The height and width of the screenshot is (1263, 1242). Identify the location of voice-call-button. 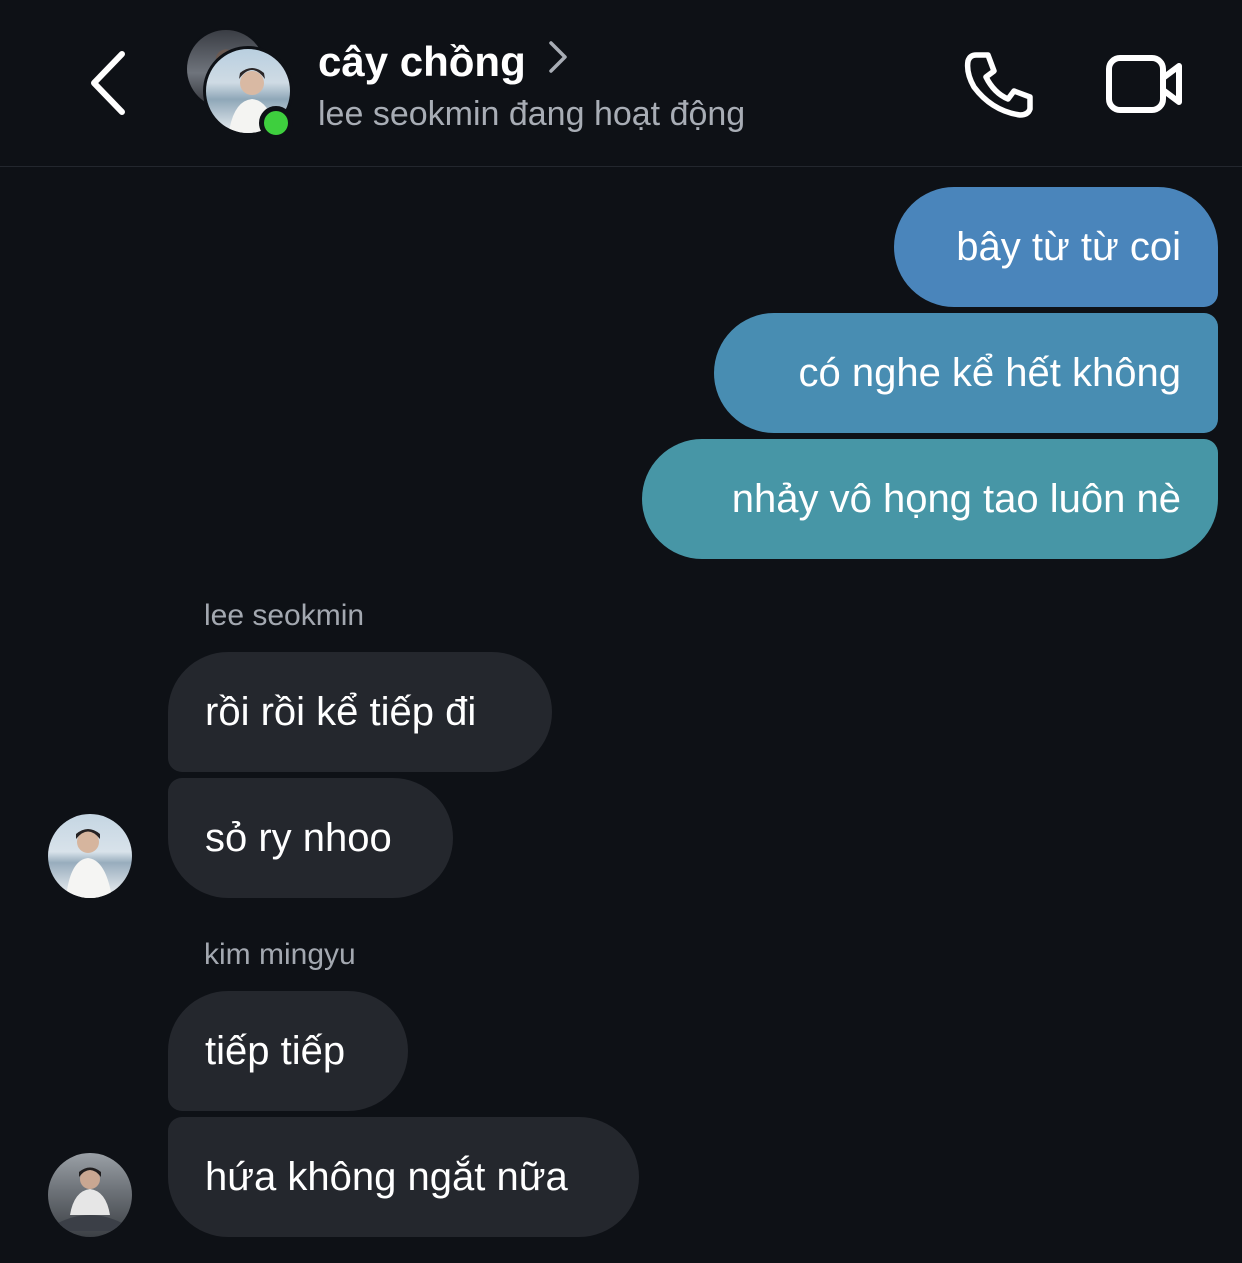
(998, 84).